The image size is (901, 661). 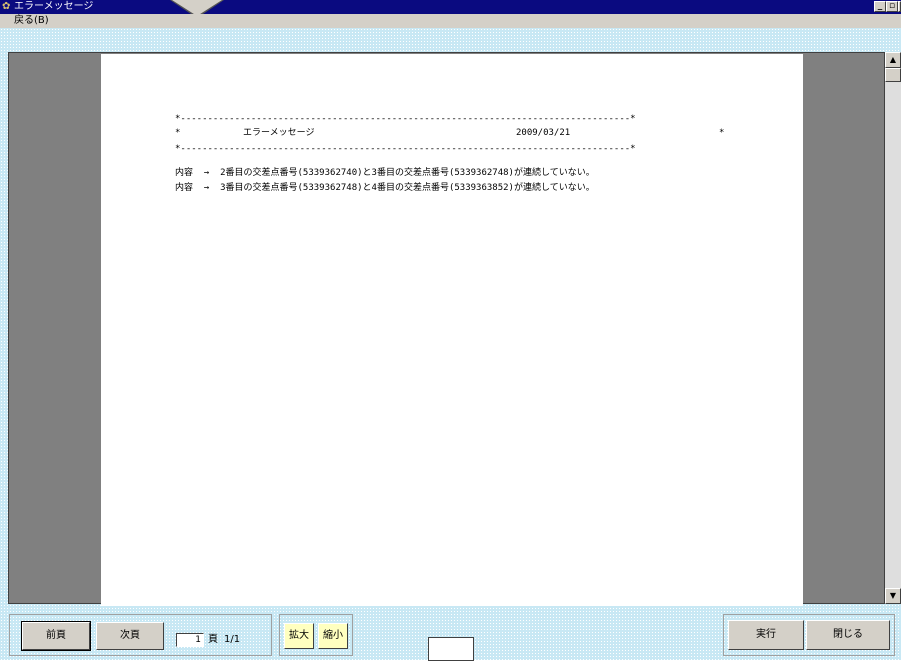 What do you see at coordinates (56, 636) in the screenshot?
I see `prev-page-button: 前頁` at bounding box center [56, 636].